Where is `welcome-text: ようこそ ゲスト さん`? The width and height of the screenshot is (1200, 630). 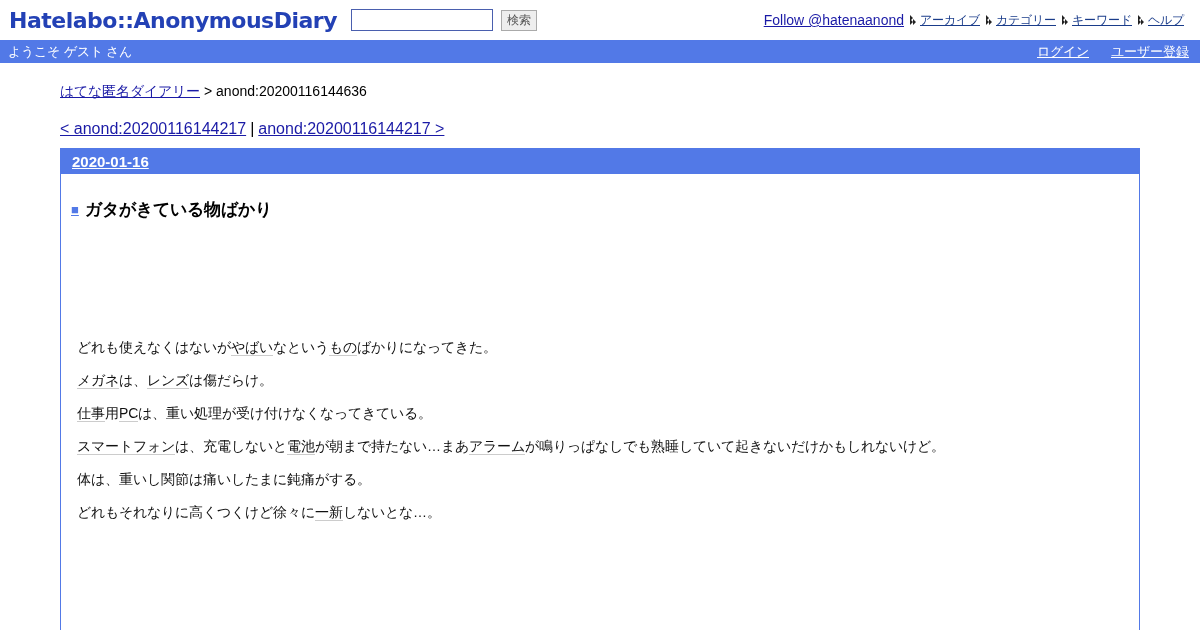
welcome-text: ようこそ ゲスト さん is located at coordinates (70, 51).